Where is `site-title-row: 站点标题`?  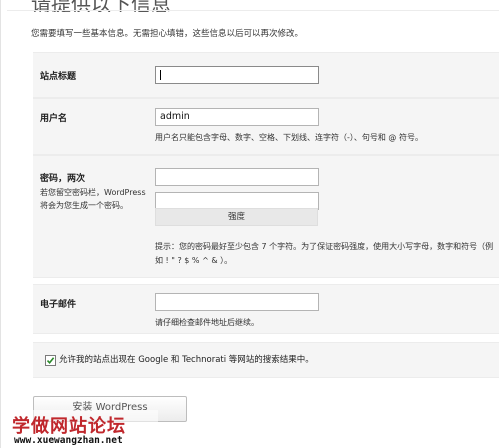 site-title-row: 站点标题 is located at coordinates (266, 75).